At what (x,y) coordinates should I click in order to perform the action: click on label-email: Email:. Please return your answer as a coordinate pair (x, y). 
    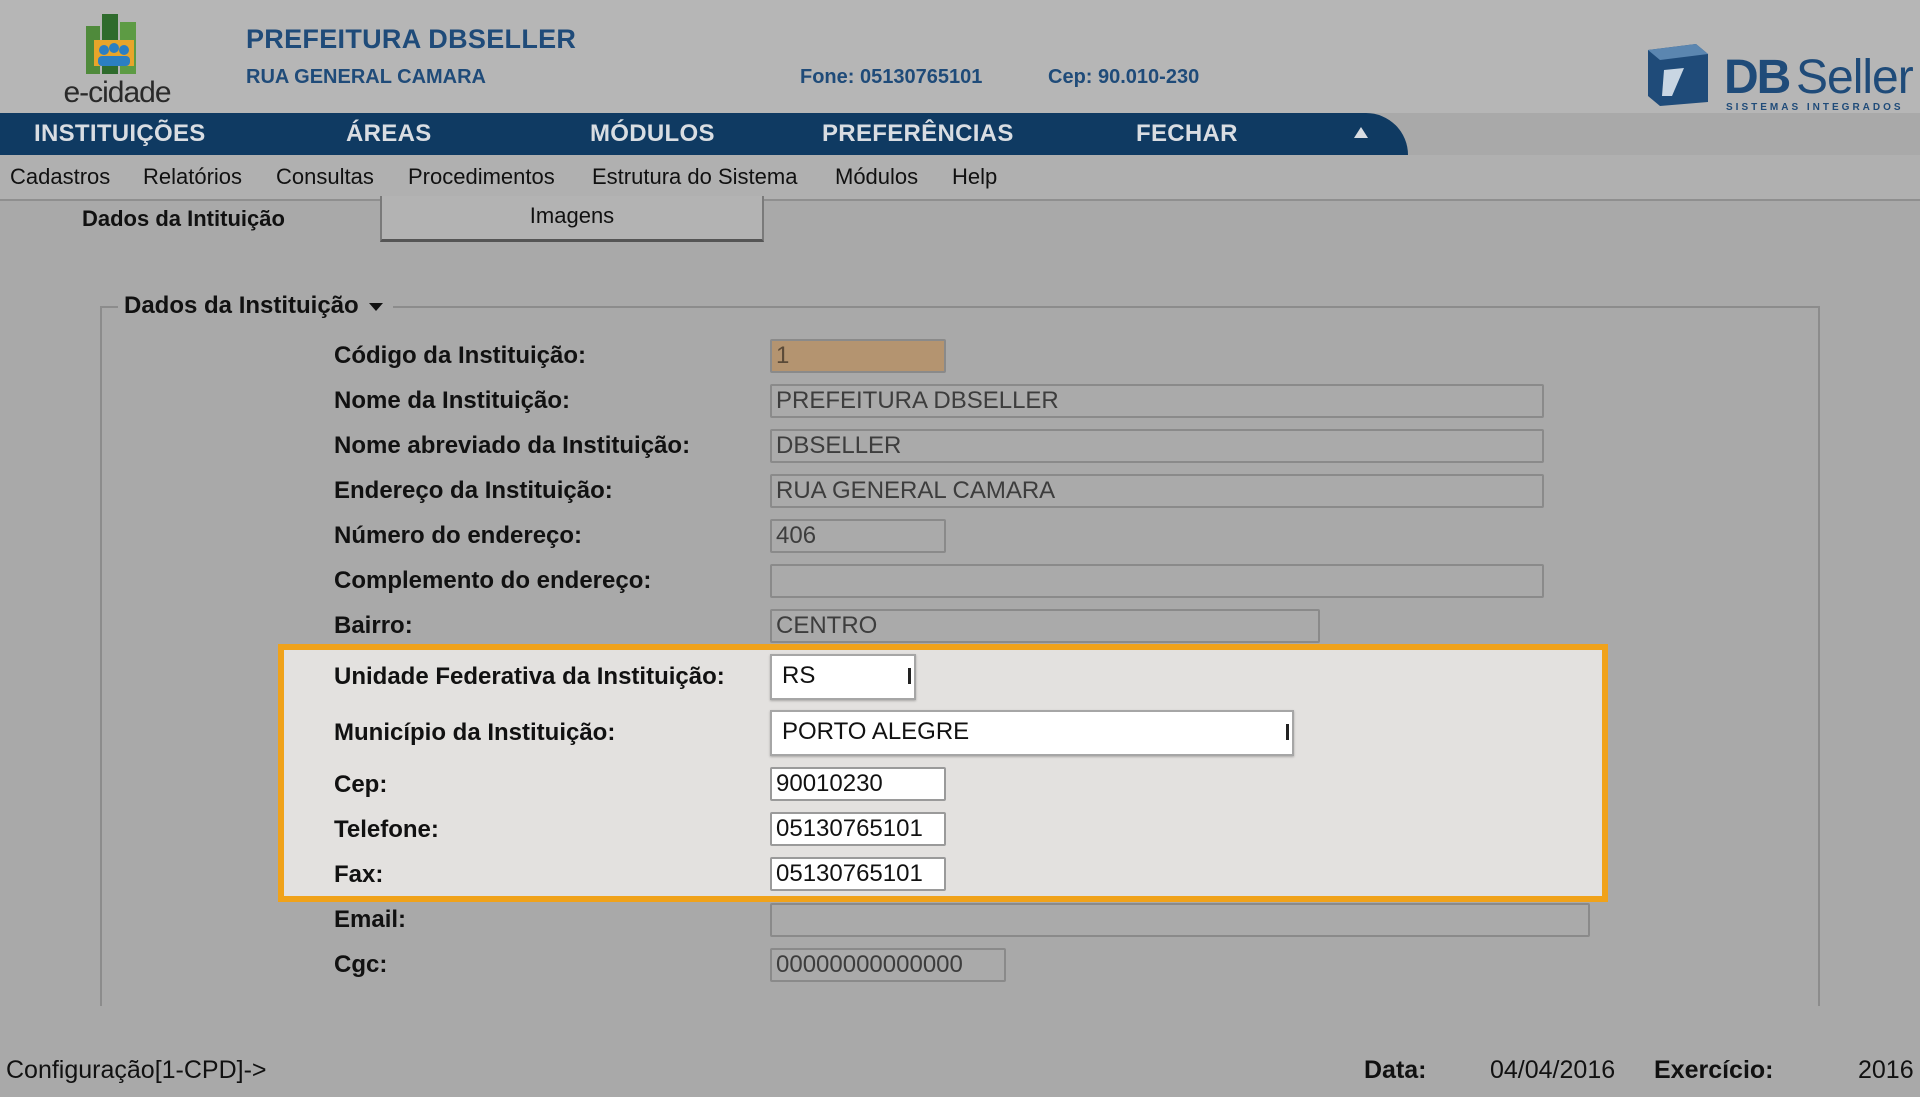
    Looking at the image, I should click on (370, 919).